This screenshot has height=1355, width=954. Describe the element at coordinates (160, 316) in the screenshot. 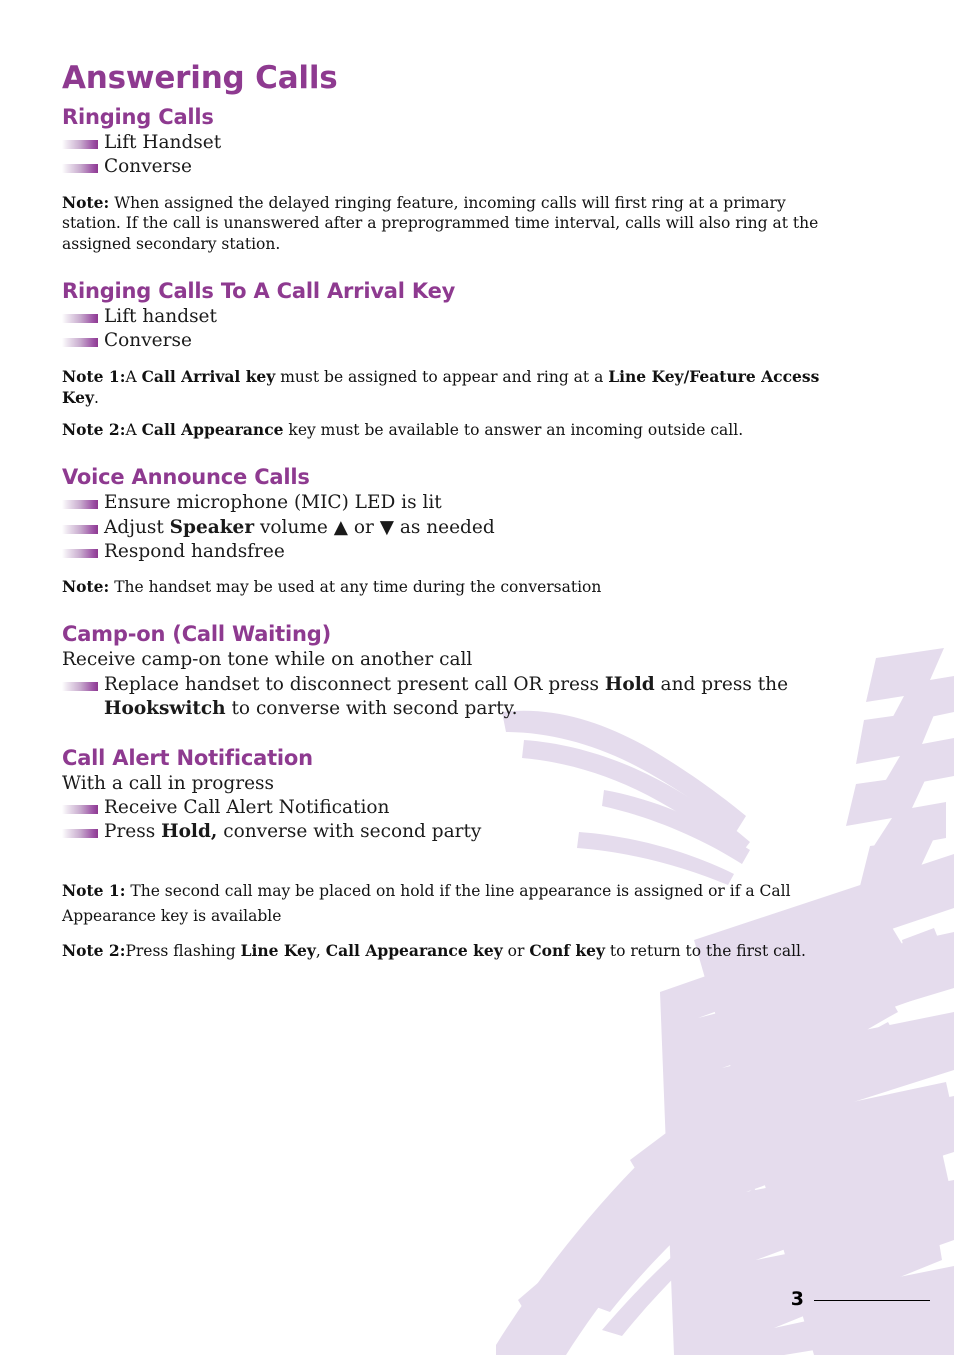

I see `step-text: Lift handset` at that location.